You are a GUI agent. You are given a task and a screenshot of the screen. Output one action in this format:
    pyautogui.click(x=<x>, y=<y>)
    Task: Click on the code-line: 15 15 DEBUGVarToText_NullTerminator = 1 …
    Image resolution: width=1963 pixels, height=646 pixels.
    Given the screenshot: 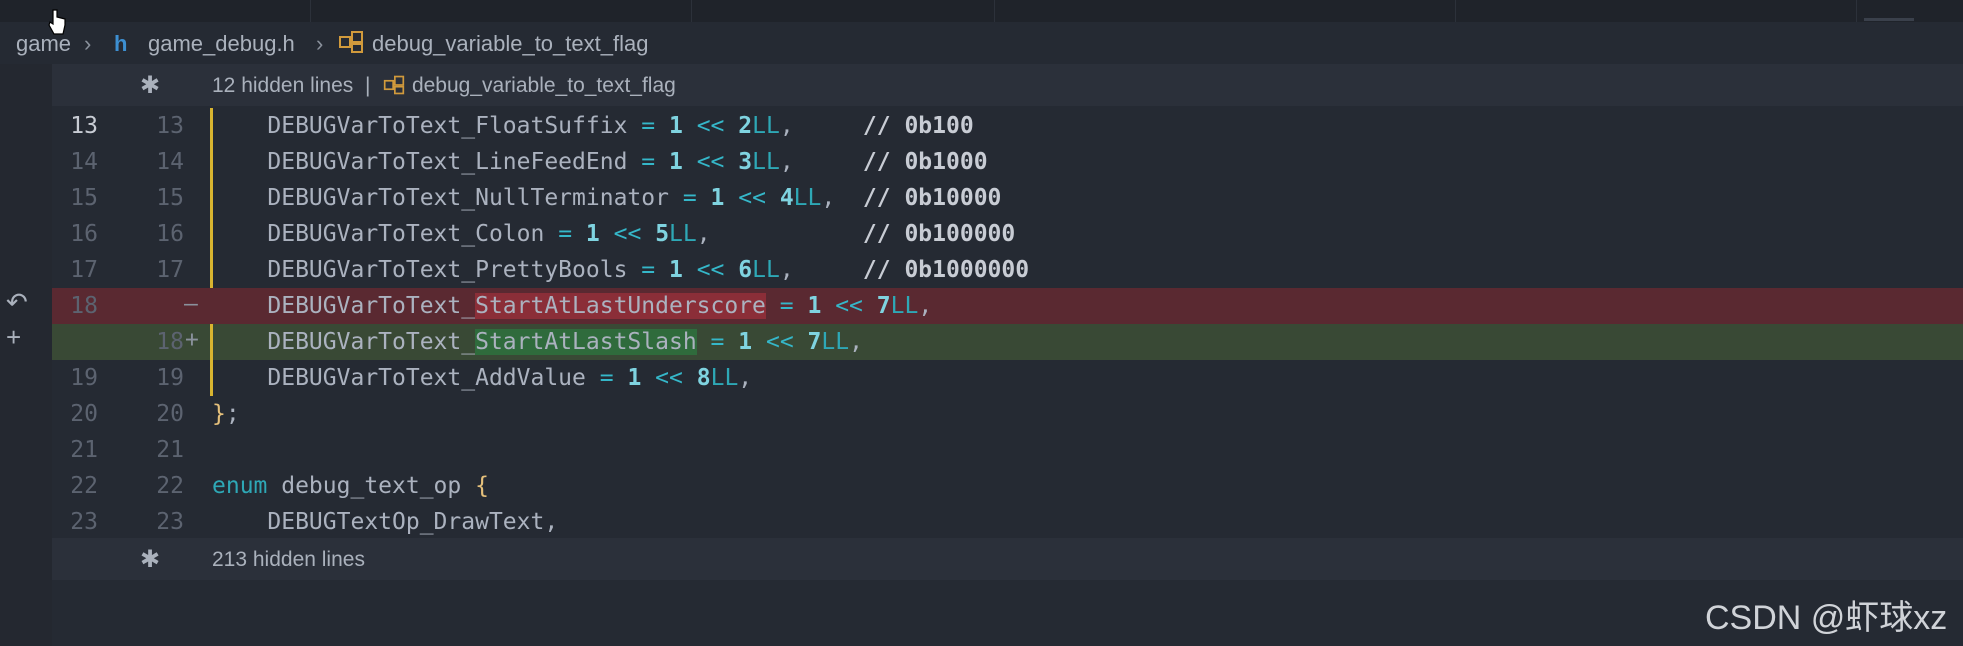 What is the action you would take?
    pyautogui.click(x=1007, y=198)
    